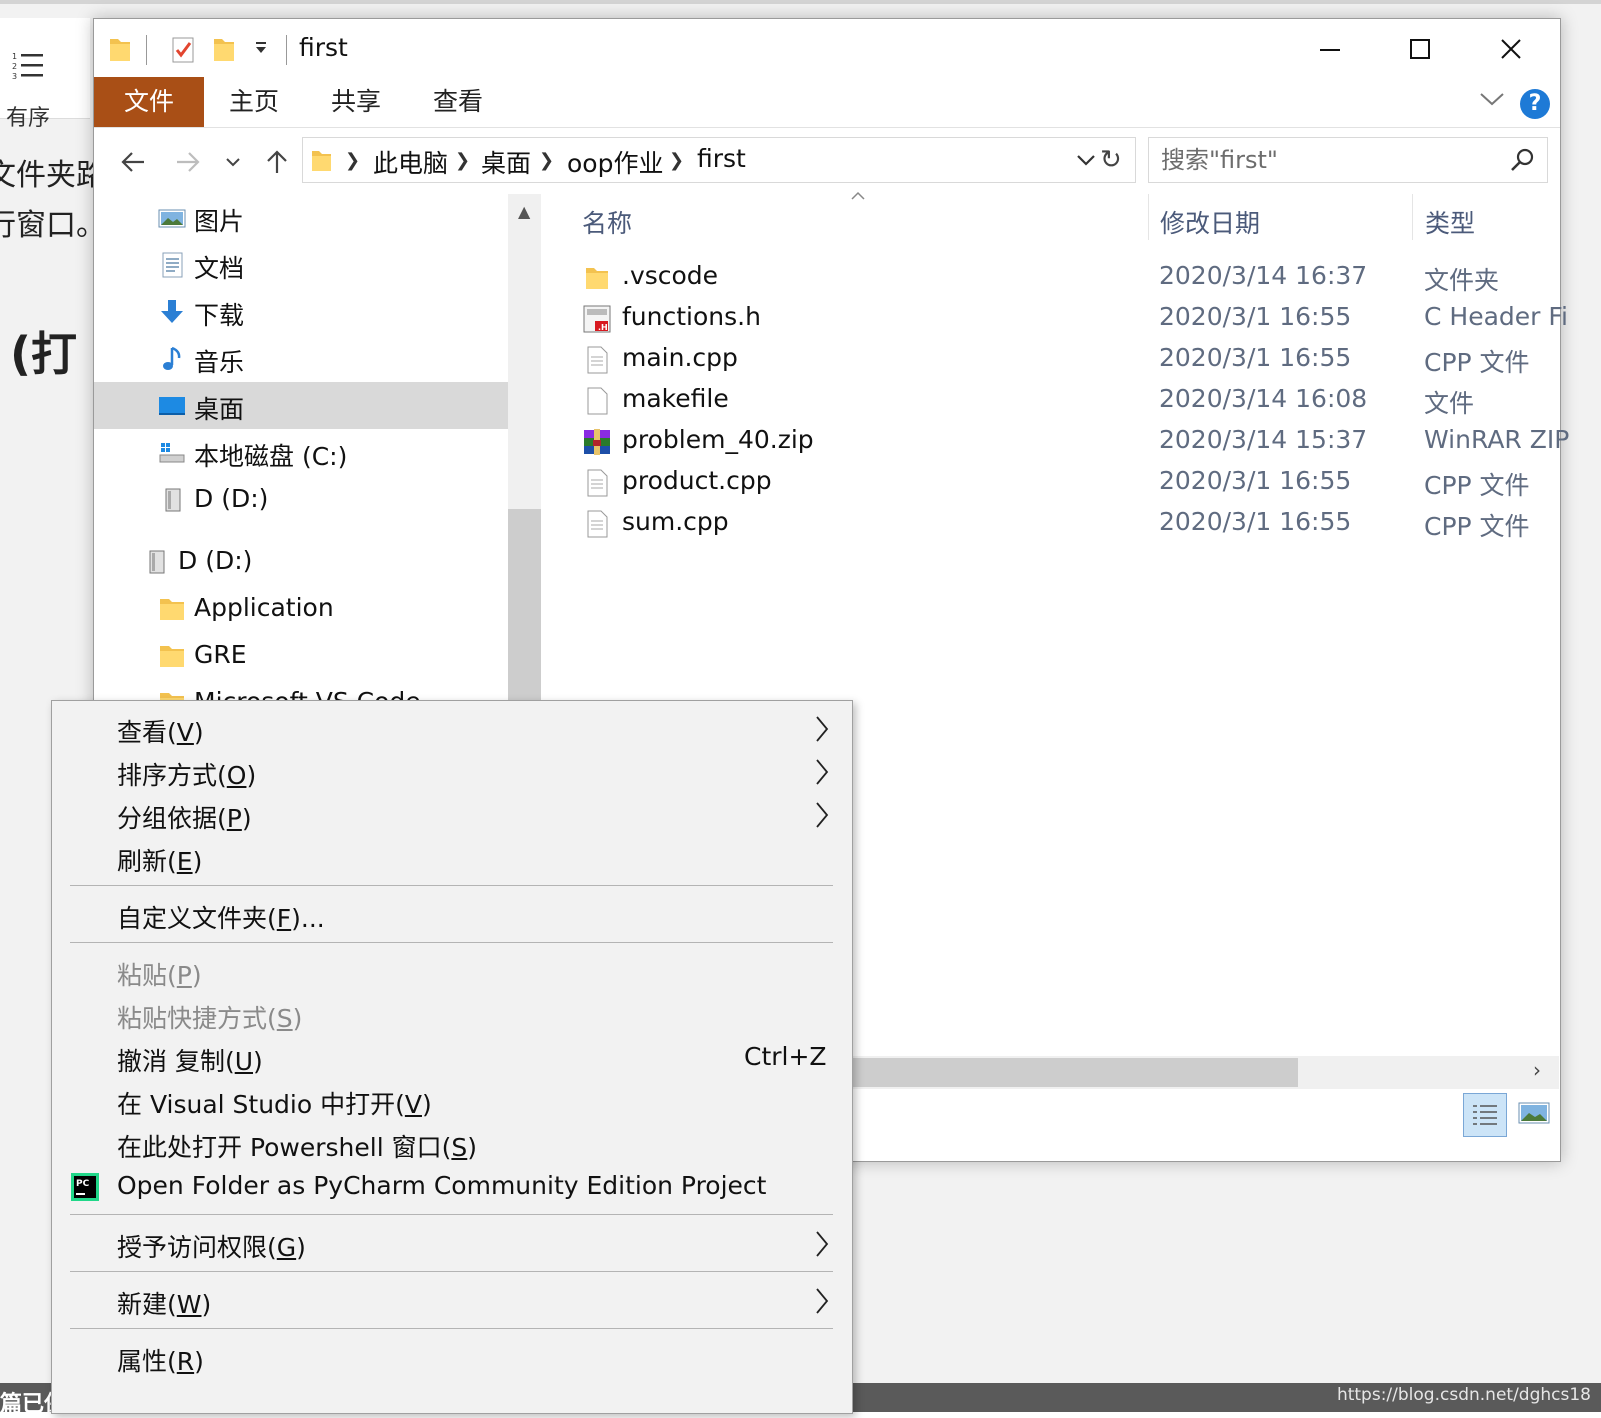 The height and width of the screenshot is (1418, 1601). I want to click on breadcrumb-desktop: 桌面, so click(506, 162).